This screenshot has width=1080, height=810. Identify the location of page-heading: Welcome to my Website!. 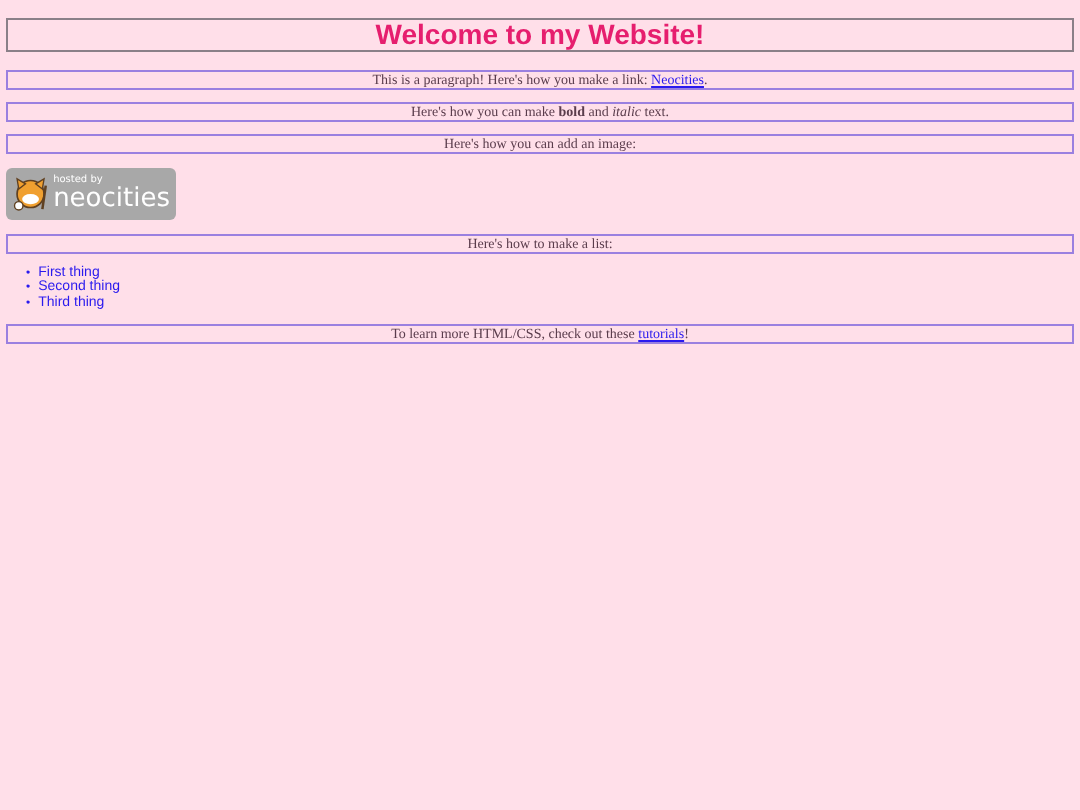
(540, 35).